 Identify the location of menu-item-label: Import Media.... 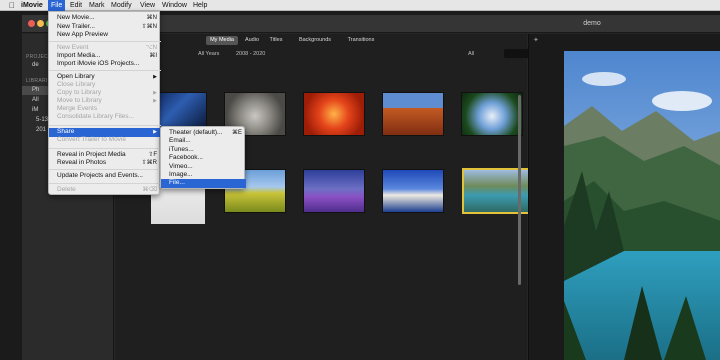
(79, 55).